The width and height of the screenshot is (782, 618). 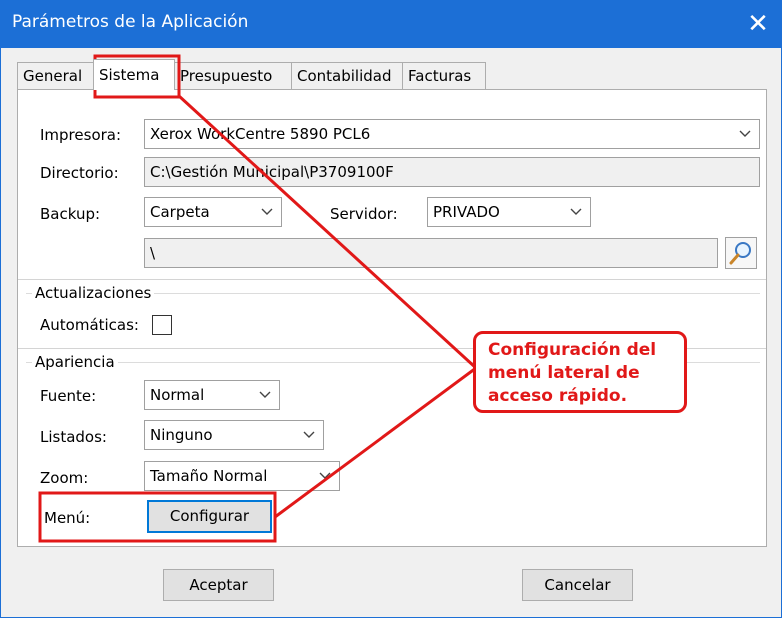 What do you see at coordinates (758, 24) in the screenshot?
I see `close-icon: ✕` at bounding box center [758, 24].